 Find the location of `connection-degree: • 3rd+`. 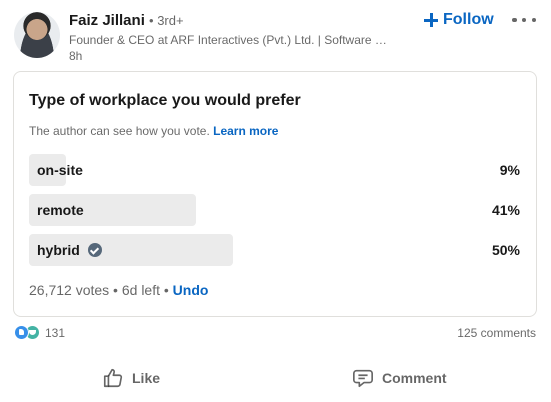

connection-degree: • 3rd+ is located at coordinates (166, 20).